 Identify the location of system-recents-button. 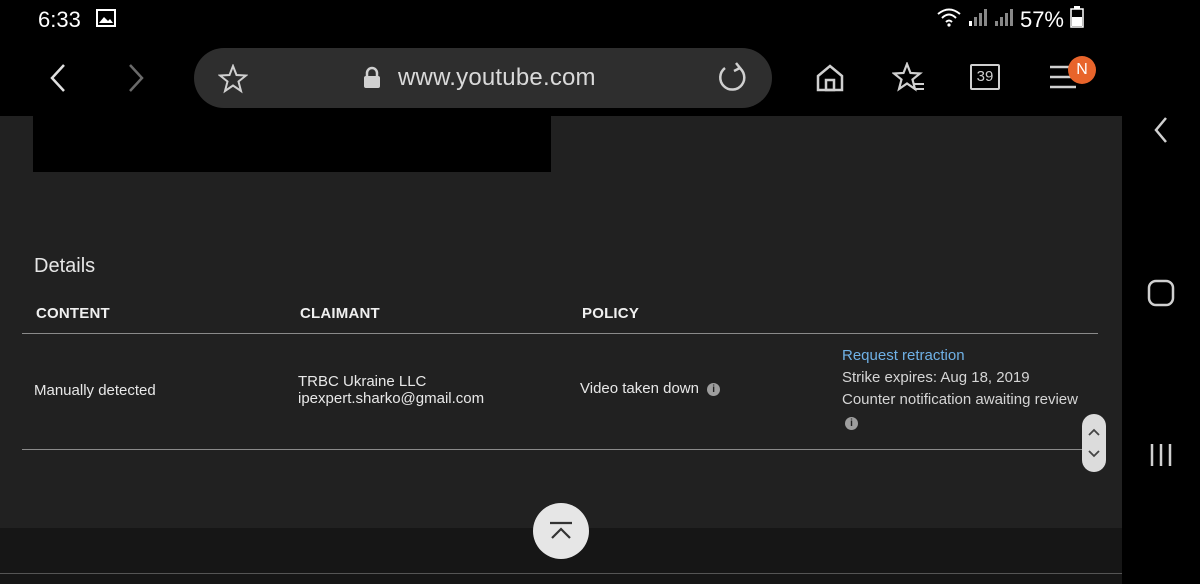
(1161, 455).